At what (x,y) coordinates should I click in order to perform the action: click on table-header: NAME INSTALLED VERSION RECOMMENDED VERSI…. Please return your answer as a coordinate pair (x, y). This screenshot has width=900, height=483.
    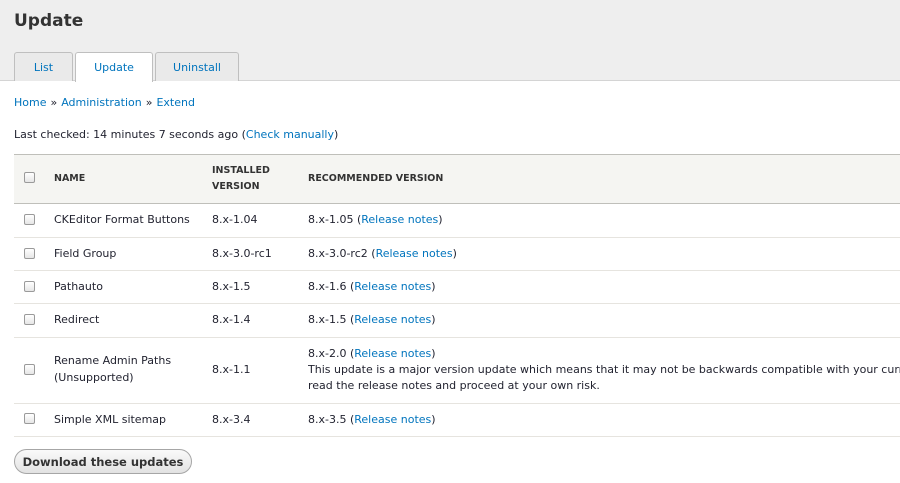
    Looking at the image, I should click on (457, 179).